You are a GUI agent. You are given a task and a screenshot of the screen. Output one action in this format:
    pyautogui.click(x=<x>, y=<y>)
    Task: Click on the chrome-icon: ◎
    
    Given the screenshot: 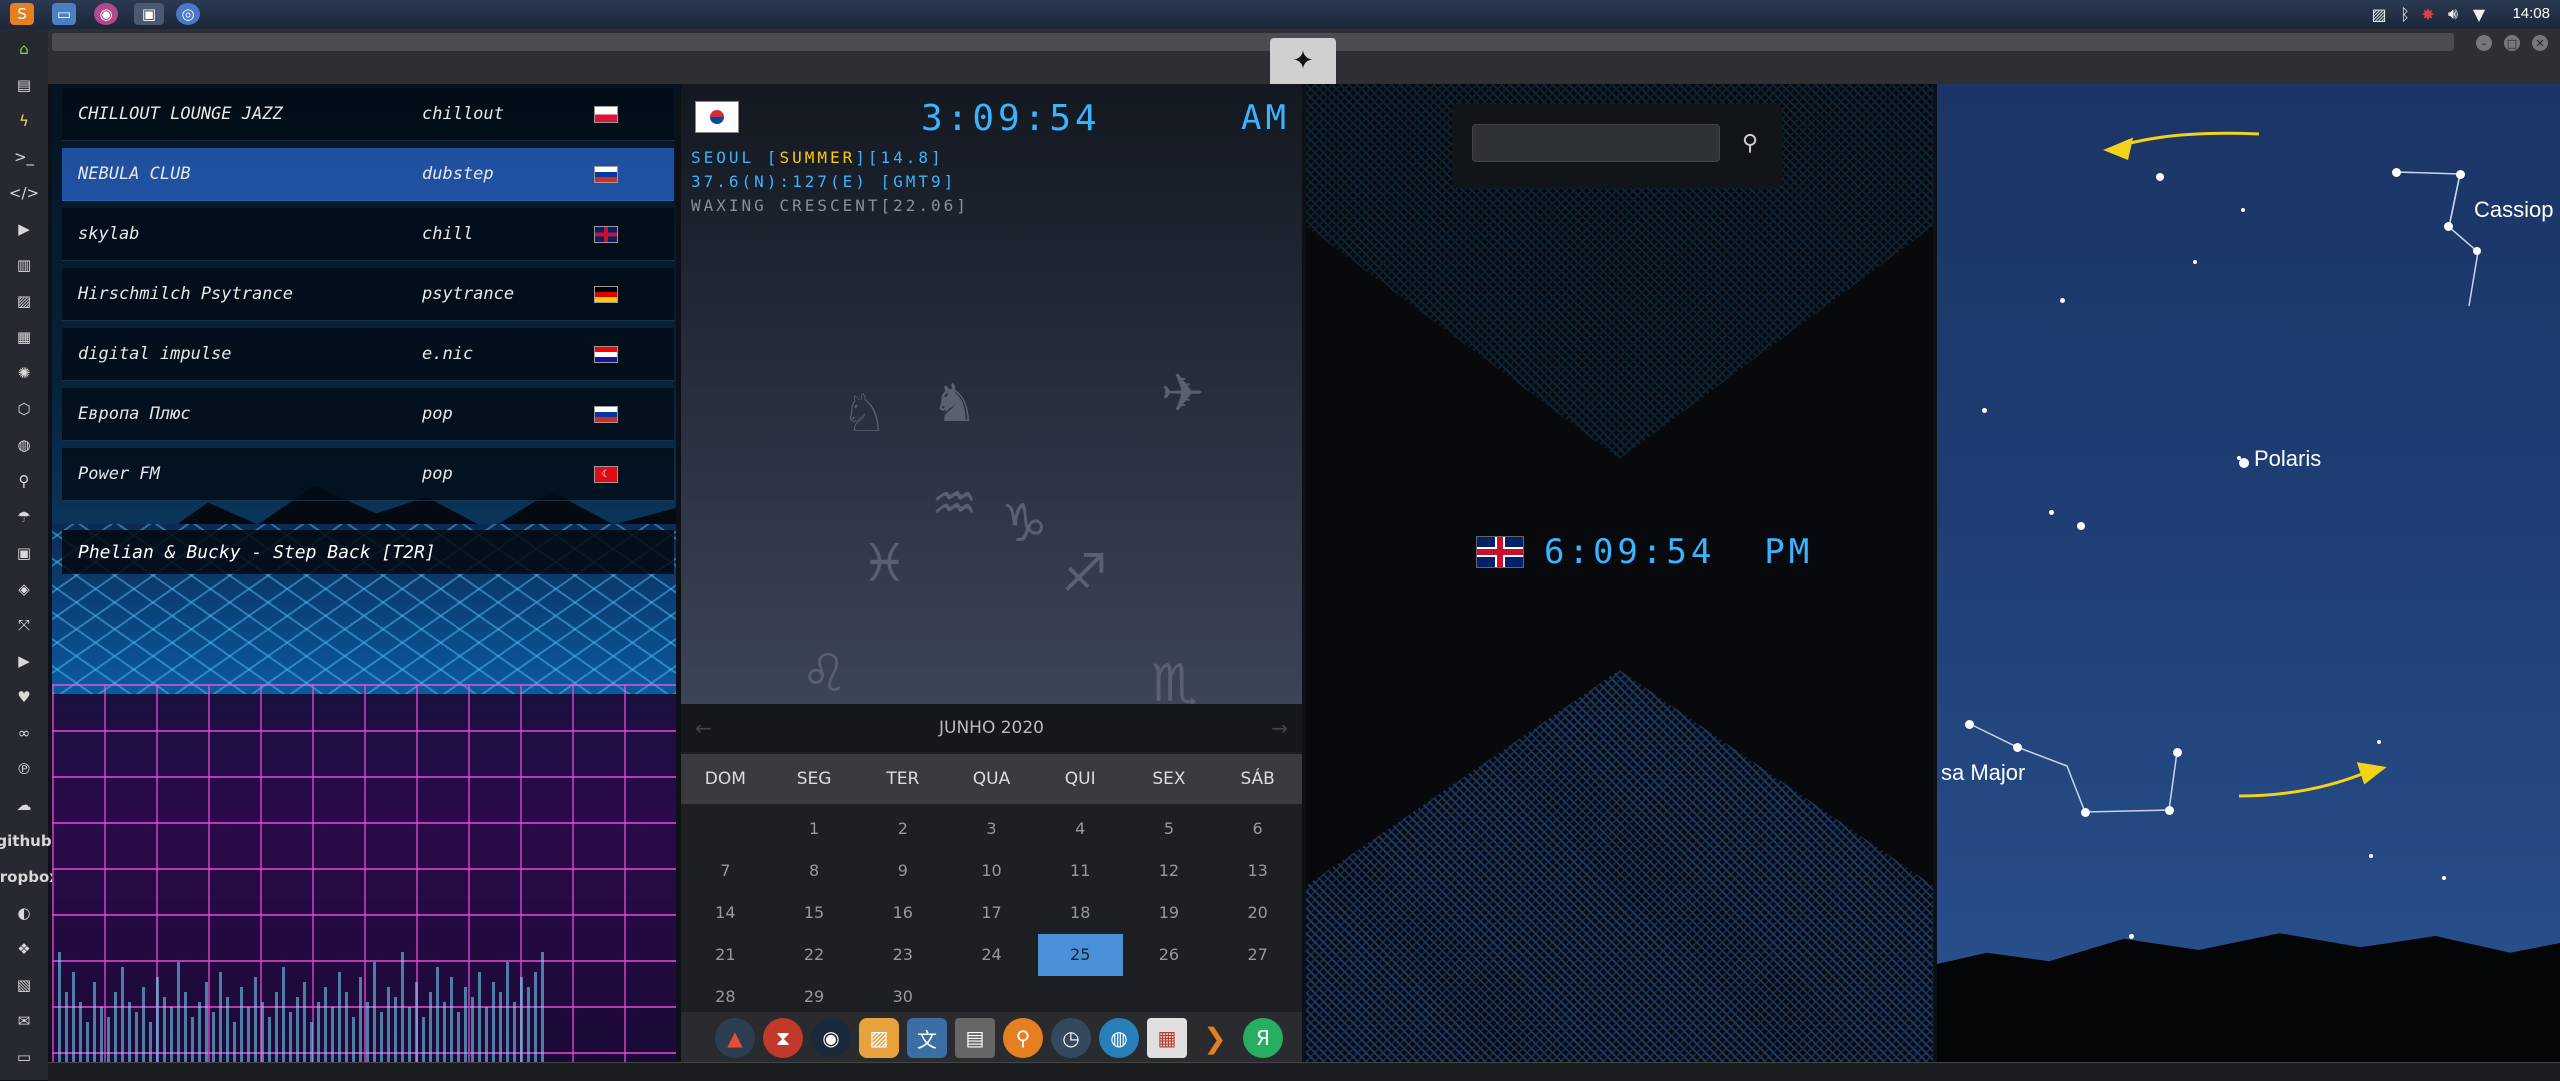 What is the action you would take?
    pyautogui.click(x=188, y=14)
    